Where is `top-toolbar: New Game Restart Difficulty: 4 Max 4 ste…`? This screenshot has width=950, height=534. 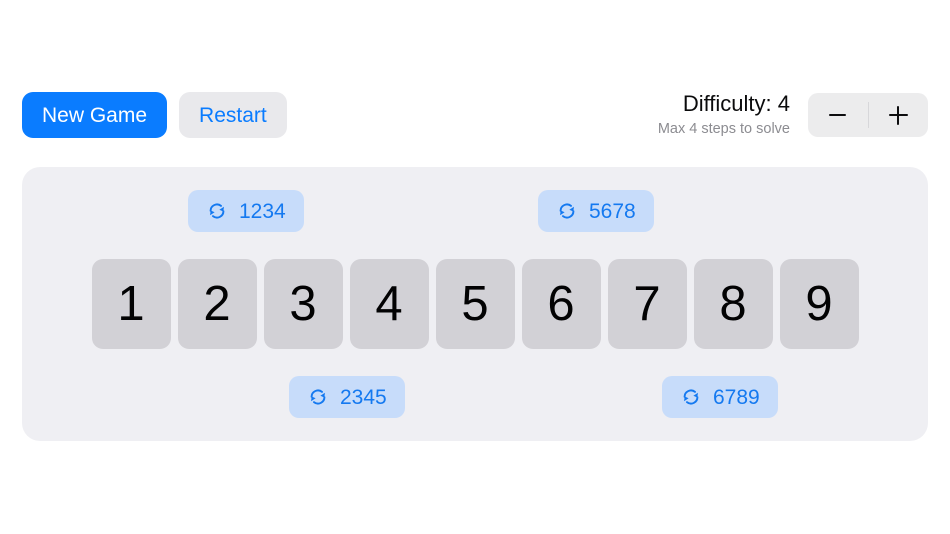
top-toolbar: New Game Restart Difficulty: 4 Max 4 ste… is located at coordinates (475, 115).